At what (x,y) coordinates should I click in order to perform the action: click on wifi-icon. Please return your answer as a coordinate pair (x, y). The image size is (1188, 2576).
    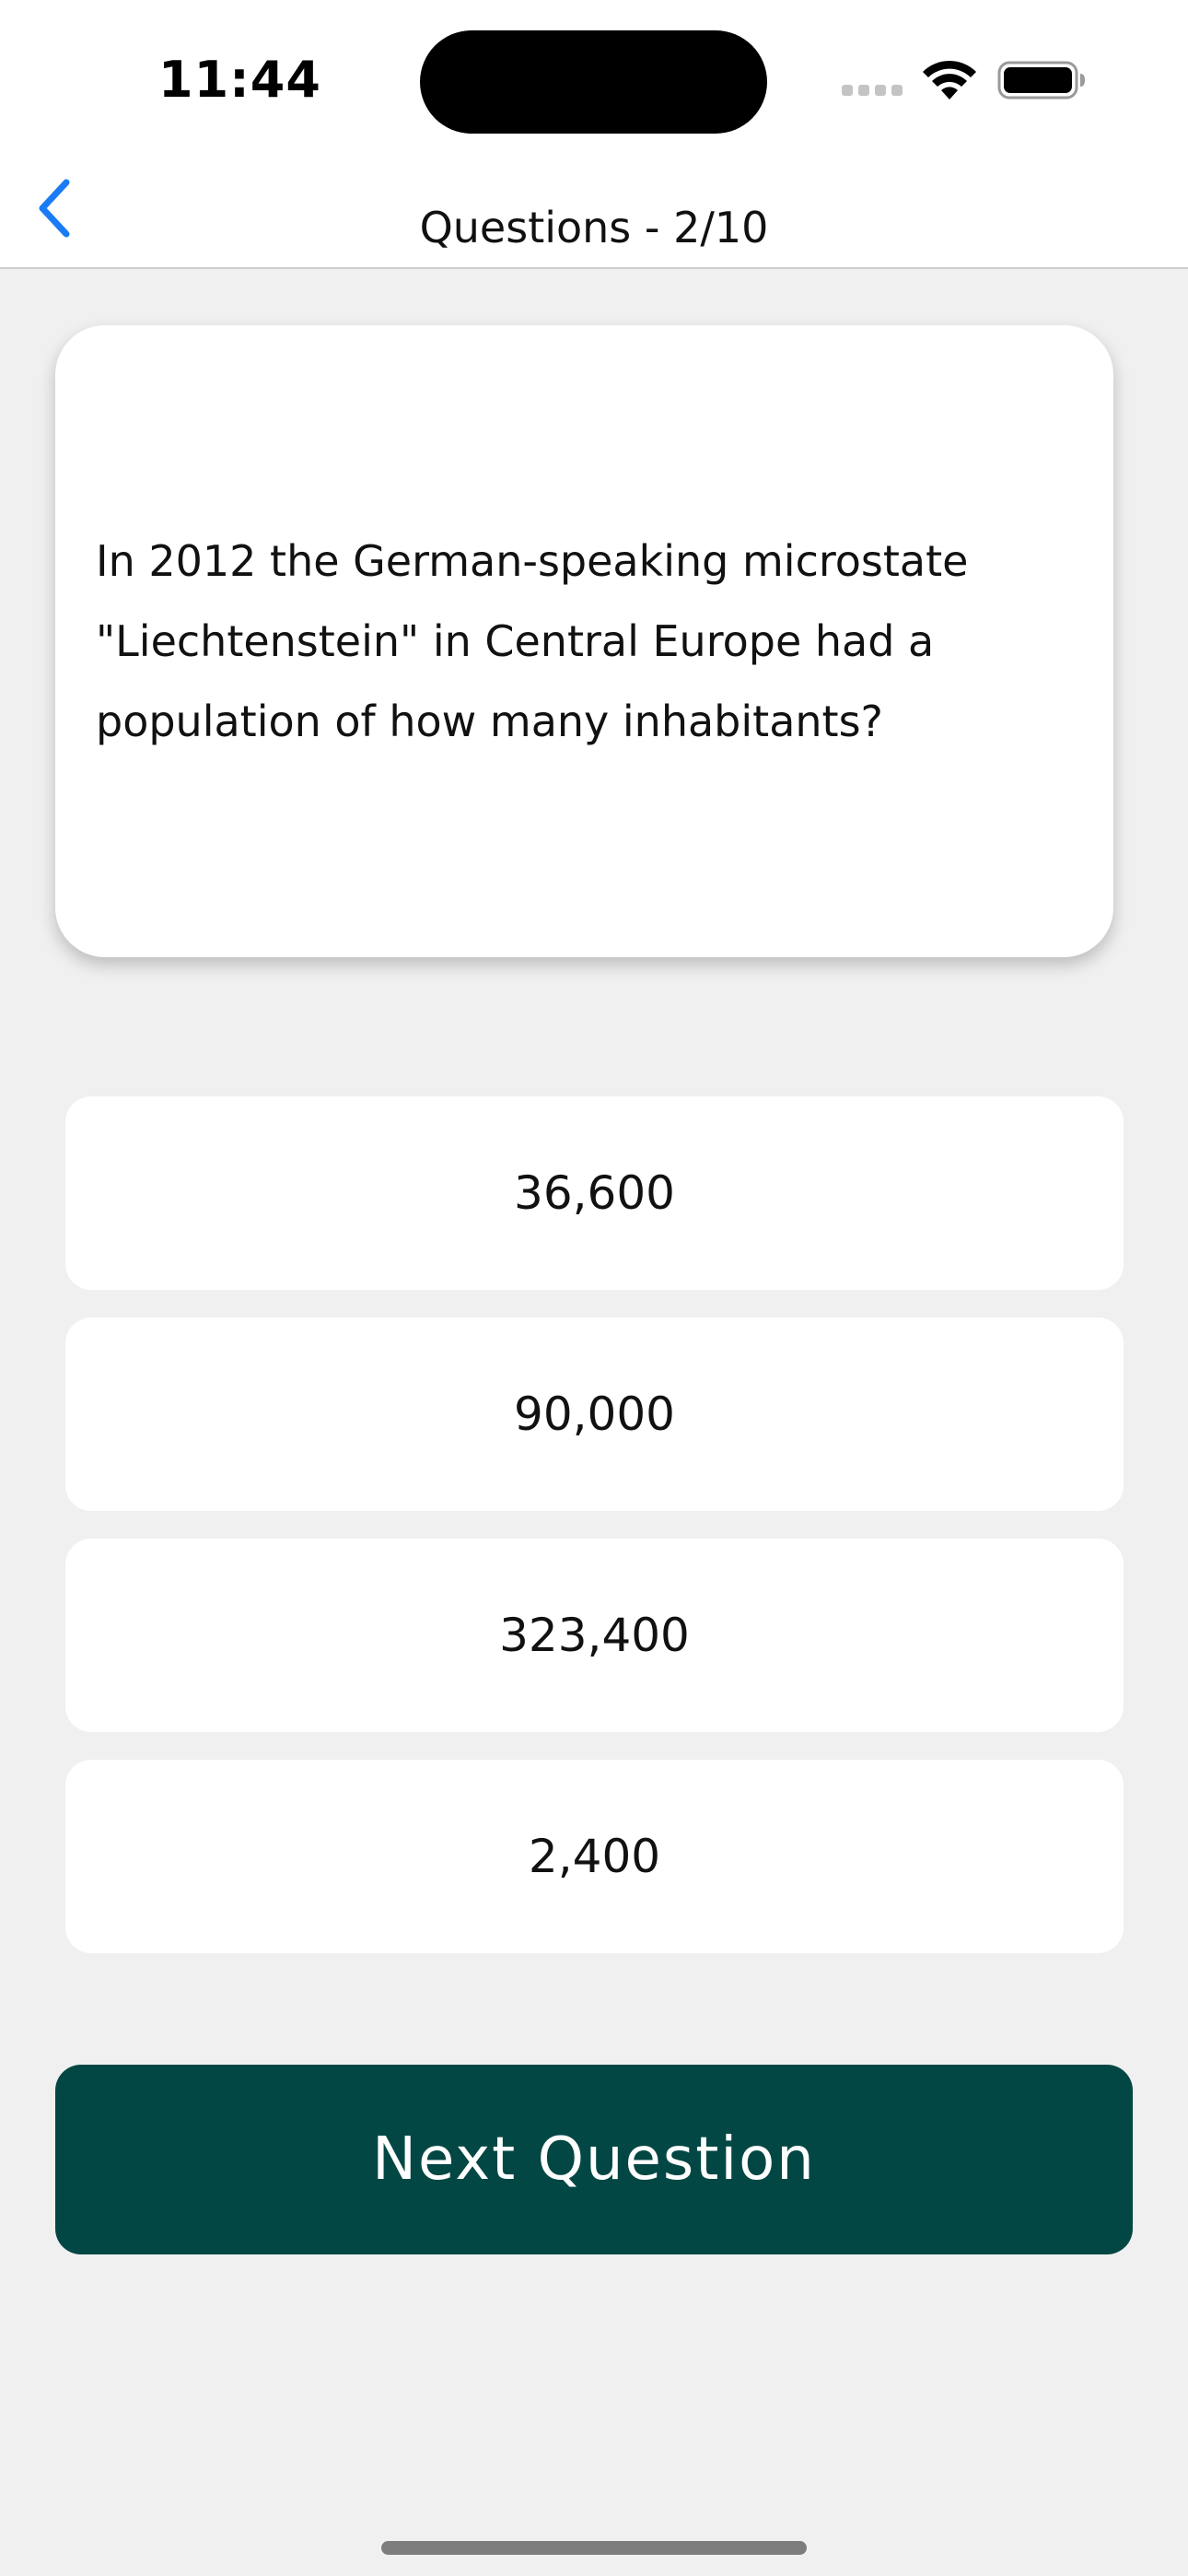
    Looking at the image, I should click on (949, 80).